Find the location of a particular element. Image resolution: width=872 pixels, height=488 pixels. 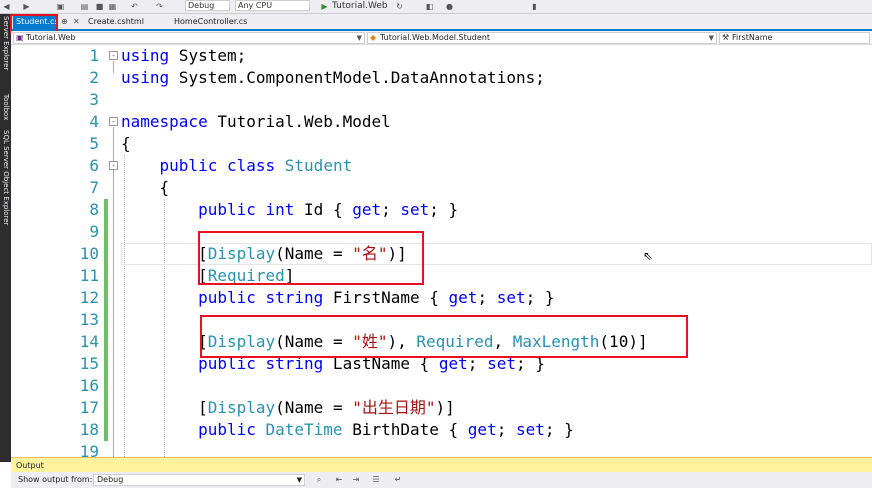

configuration-select: Debug is located at coordinates (207, 5).